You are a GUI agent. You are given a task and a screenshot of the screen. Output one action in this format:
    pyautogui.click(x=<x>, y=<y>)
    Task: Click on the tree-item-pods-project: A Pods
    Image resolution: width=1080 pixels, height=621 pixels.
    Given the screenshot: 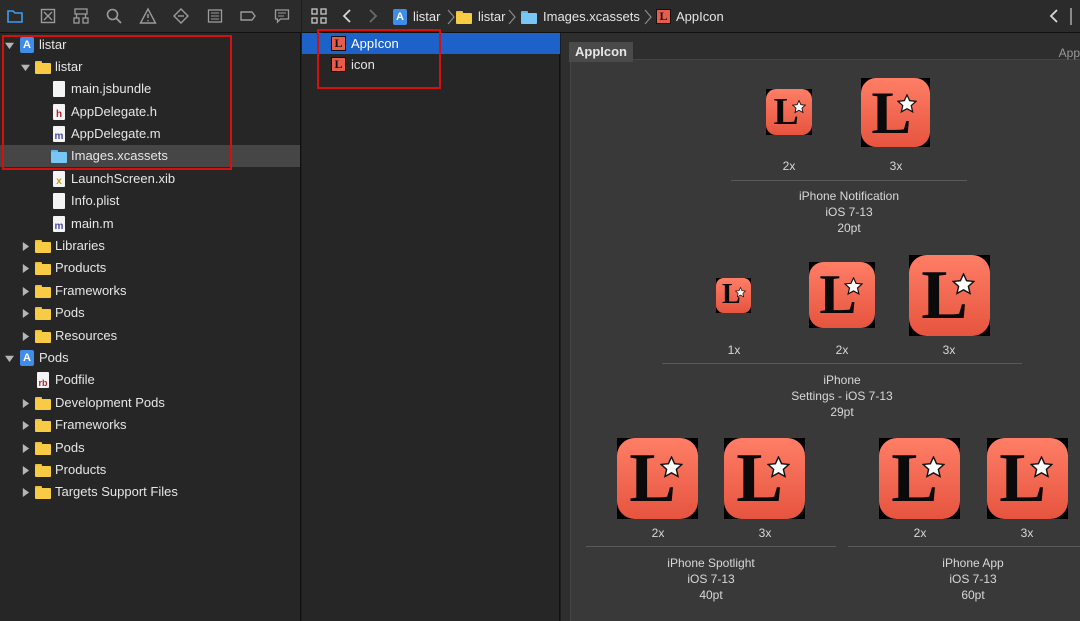 What is the action you would take?
    pyautogui.click(x=150, y=358)
    